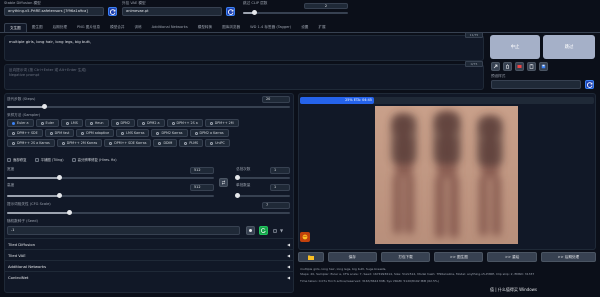 This screenshot has height=297, width=600. Describe the element at coordinates (305, 237) in the screenshot. I see `image-info-badge` at that location.